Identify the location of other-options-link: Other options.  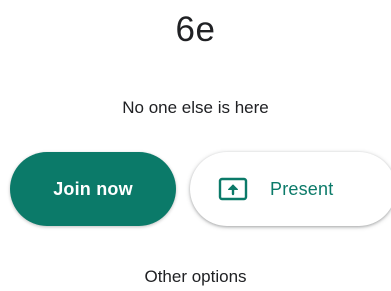
(195, 277).